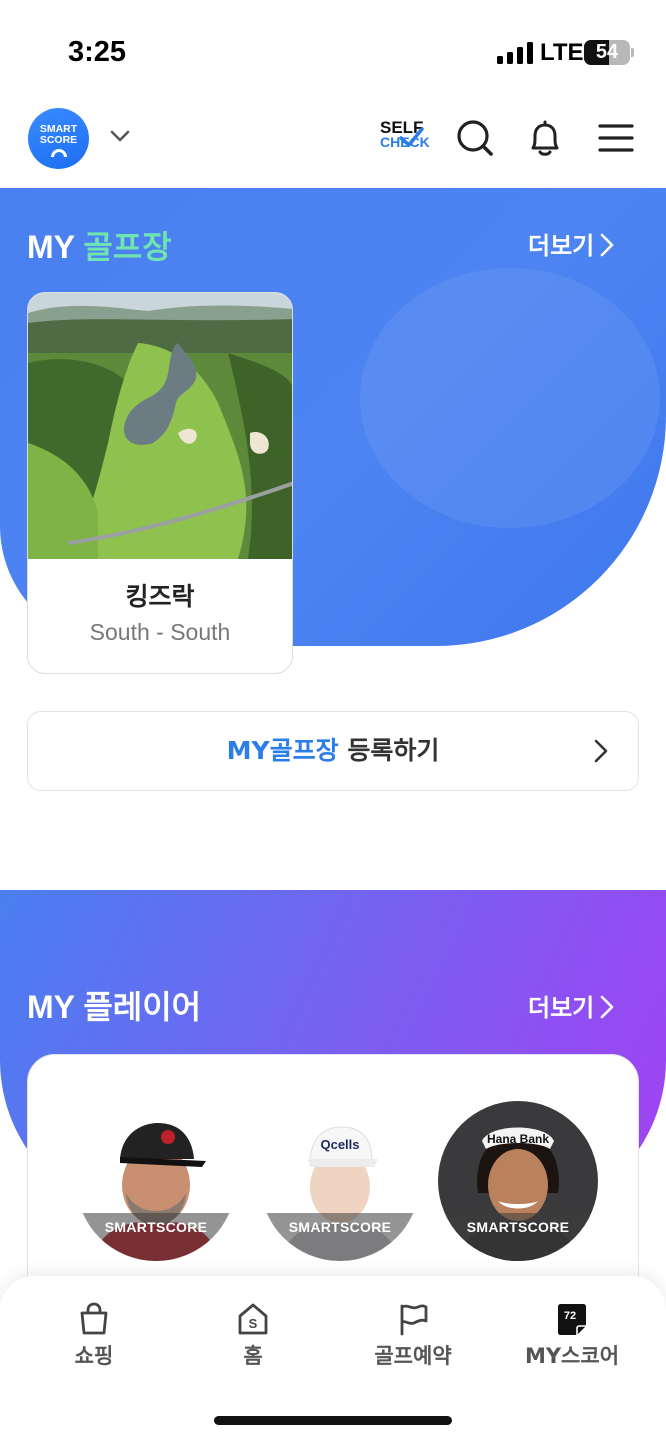 Image resolution: width=666 pixels, height=1440 pixels. What do you see at coordinates (333, 144) in the screenshot?
I see `app-header: SMART SCORE SELF CHECK` at bounding box center [333, 144].